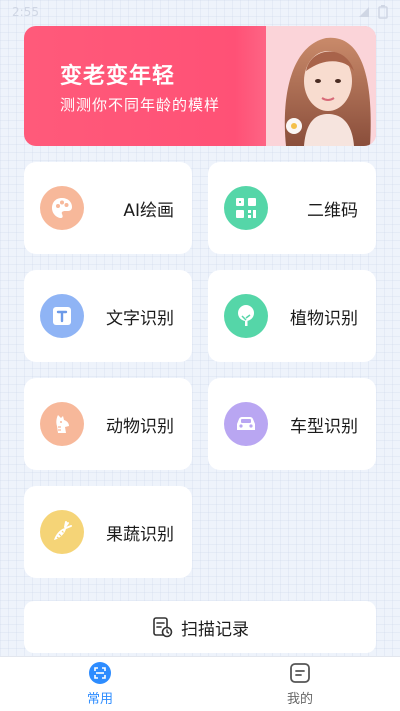  Describe the element at coordinates (140, 426) in the screenshot. I see `card-label: 动物识别` at that location.